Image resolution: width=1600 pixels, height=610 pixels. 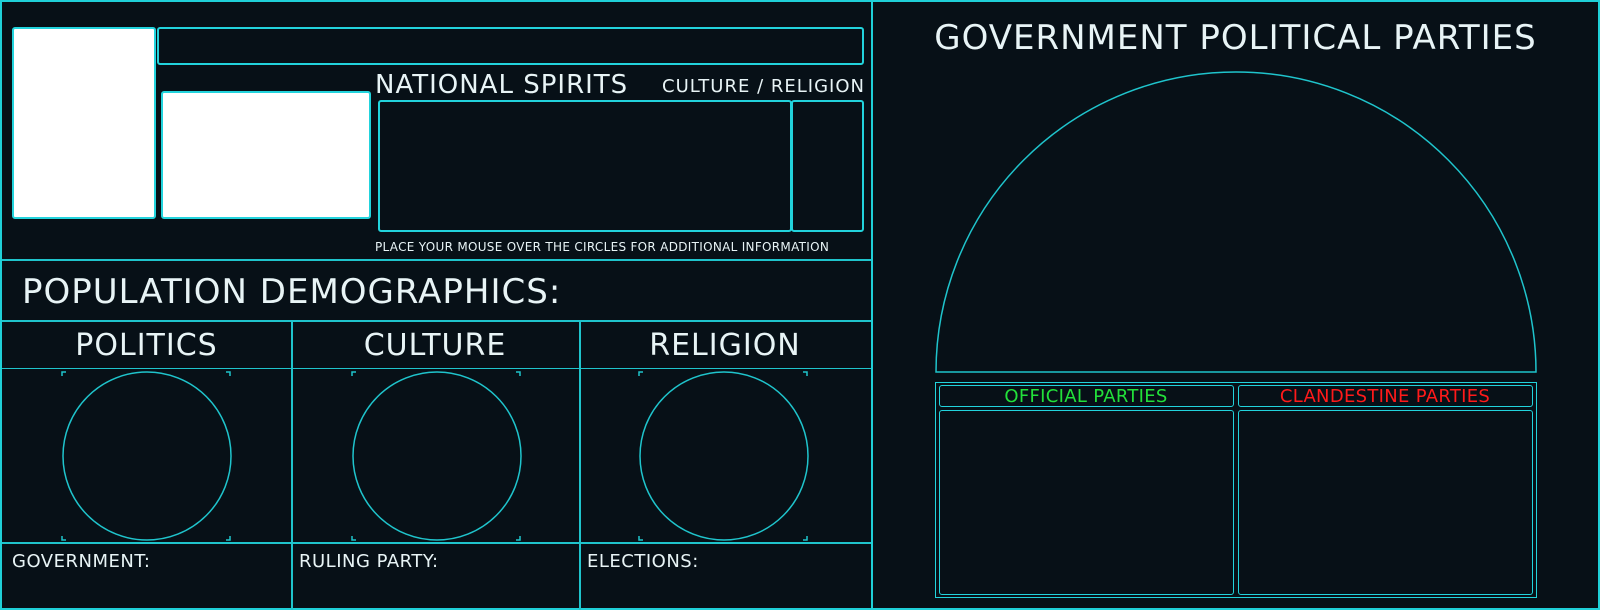 What do you see at coordinates (643, 561) in the screenshot?
I see `elections-label: ELECTIONS:` at bounding box center [643, 561].